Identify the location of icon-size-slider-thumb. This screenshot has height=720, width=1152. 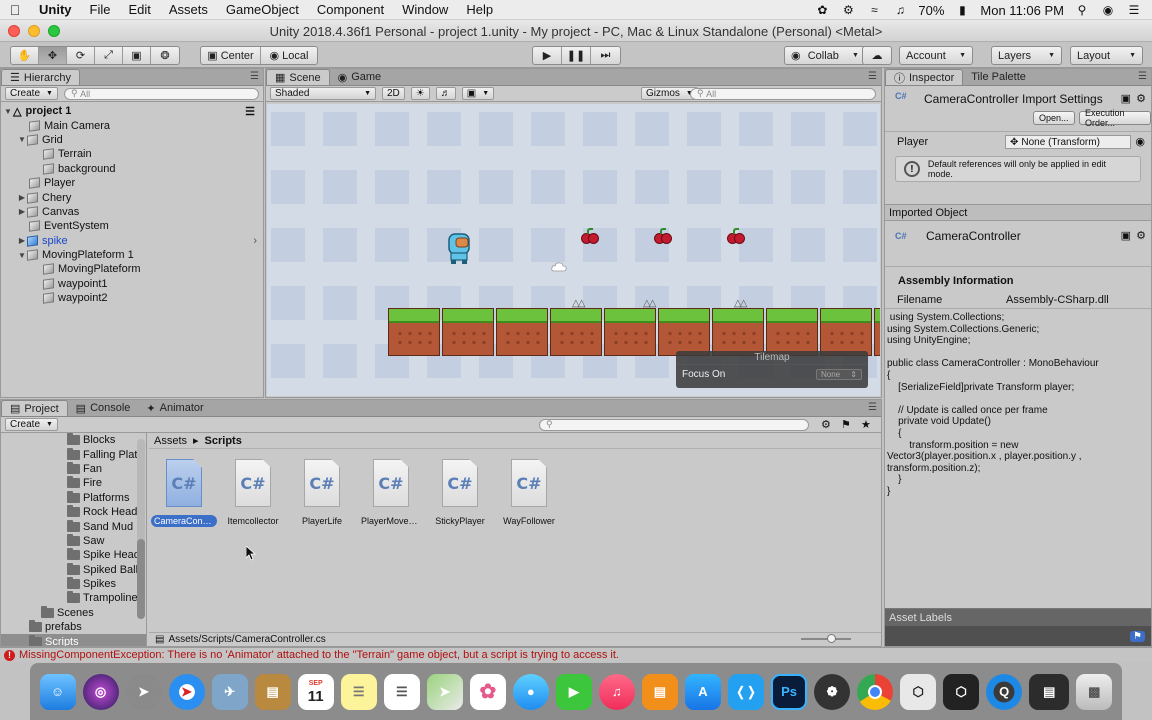
(831, 638).